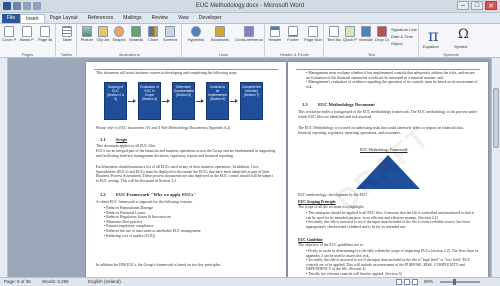 The width and height of the screenshot is (500, 286). I want to click on text-box-icon, so click(334, 31).